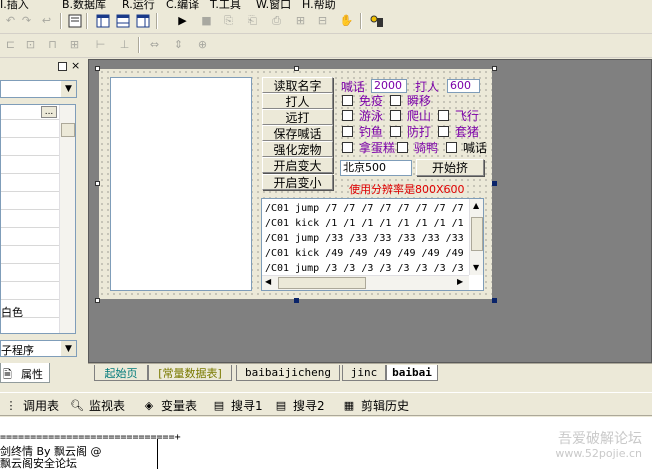 This screenshot has height=469, width=652. I want to click on layout3-icon, so click(142, 20).